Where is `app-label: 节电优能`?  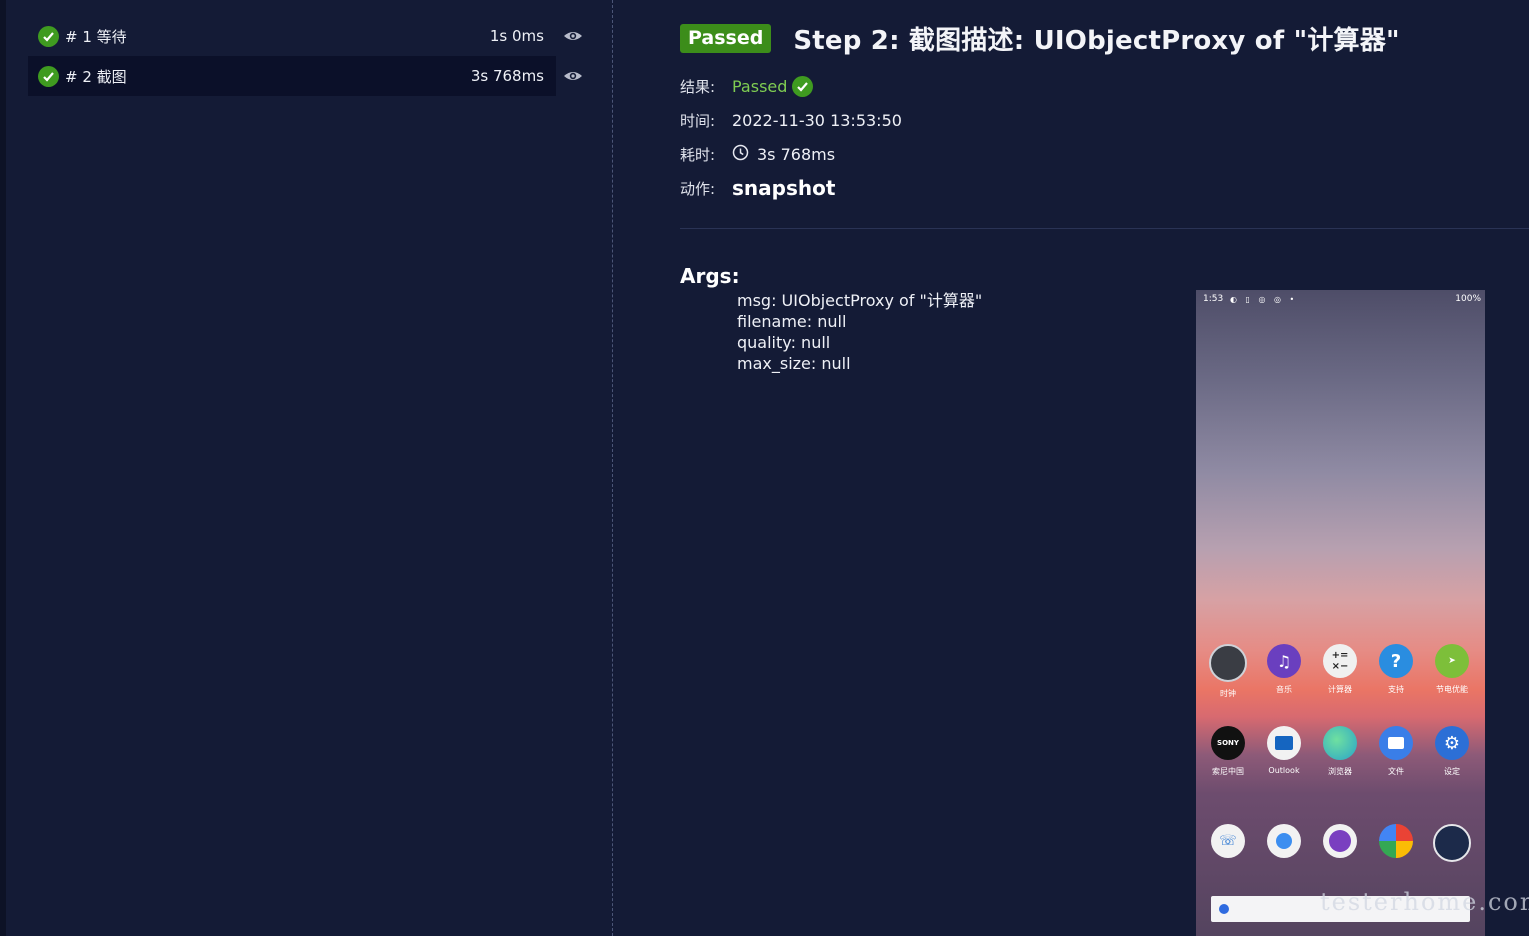 app-label: 节电优能 is located at coordinates (1452, 689).